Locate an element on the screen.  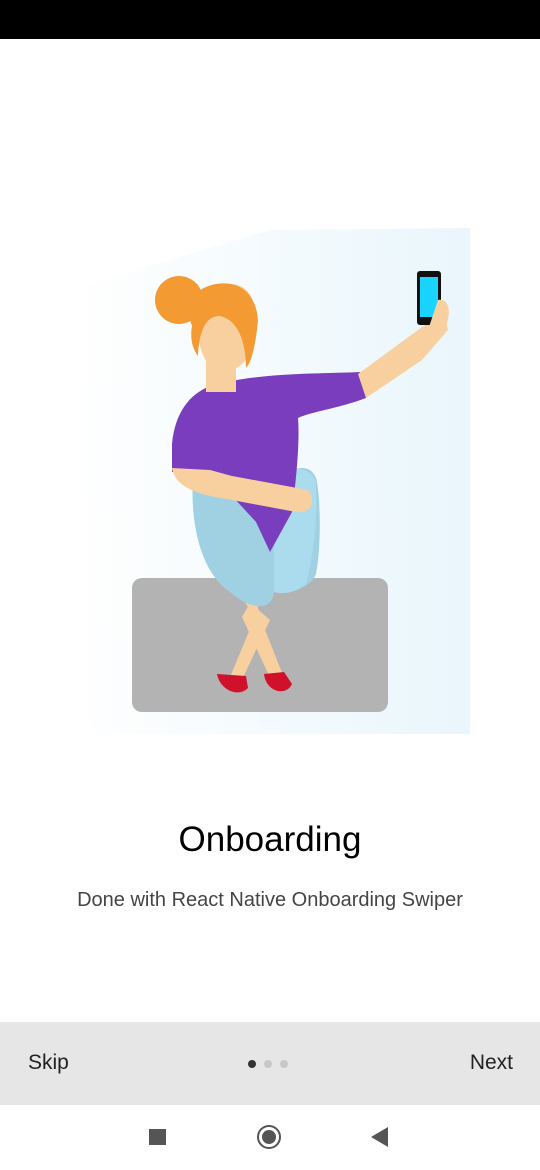
status-bar is located at coordinates (270, 19).